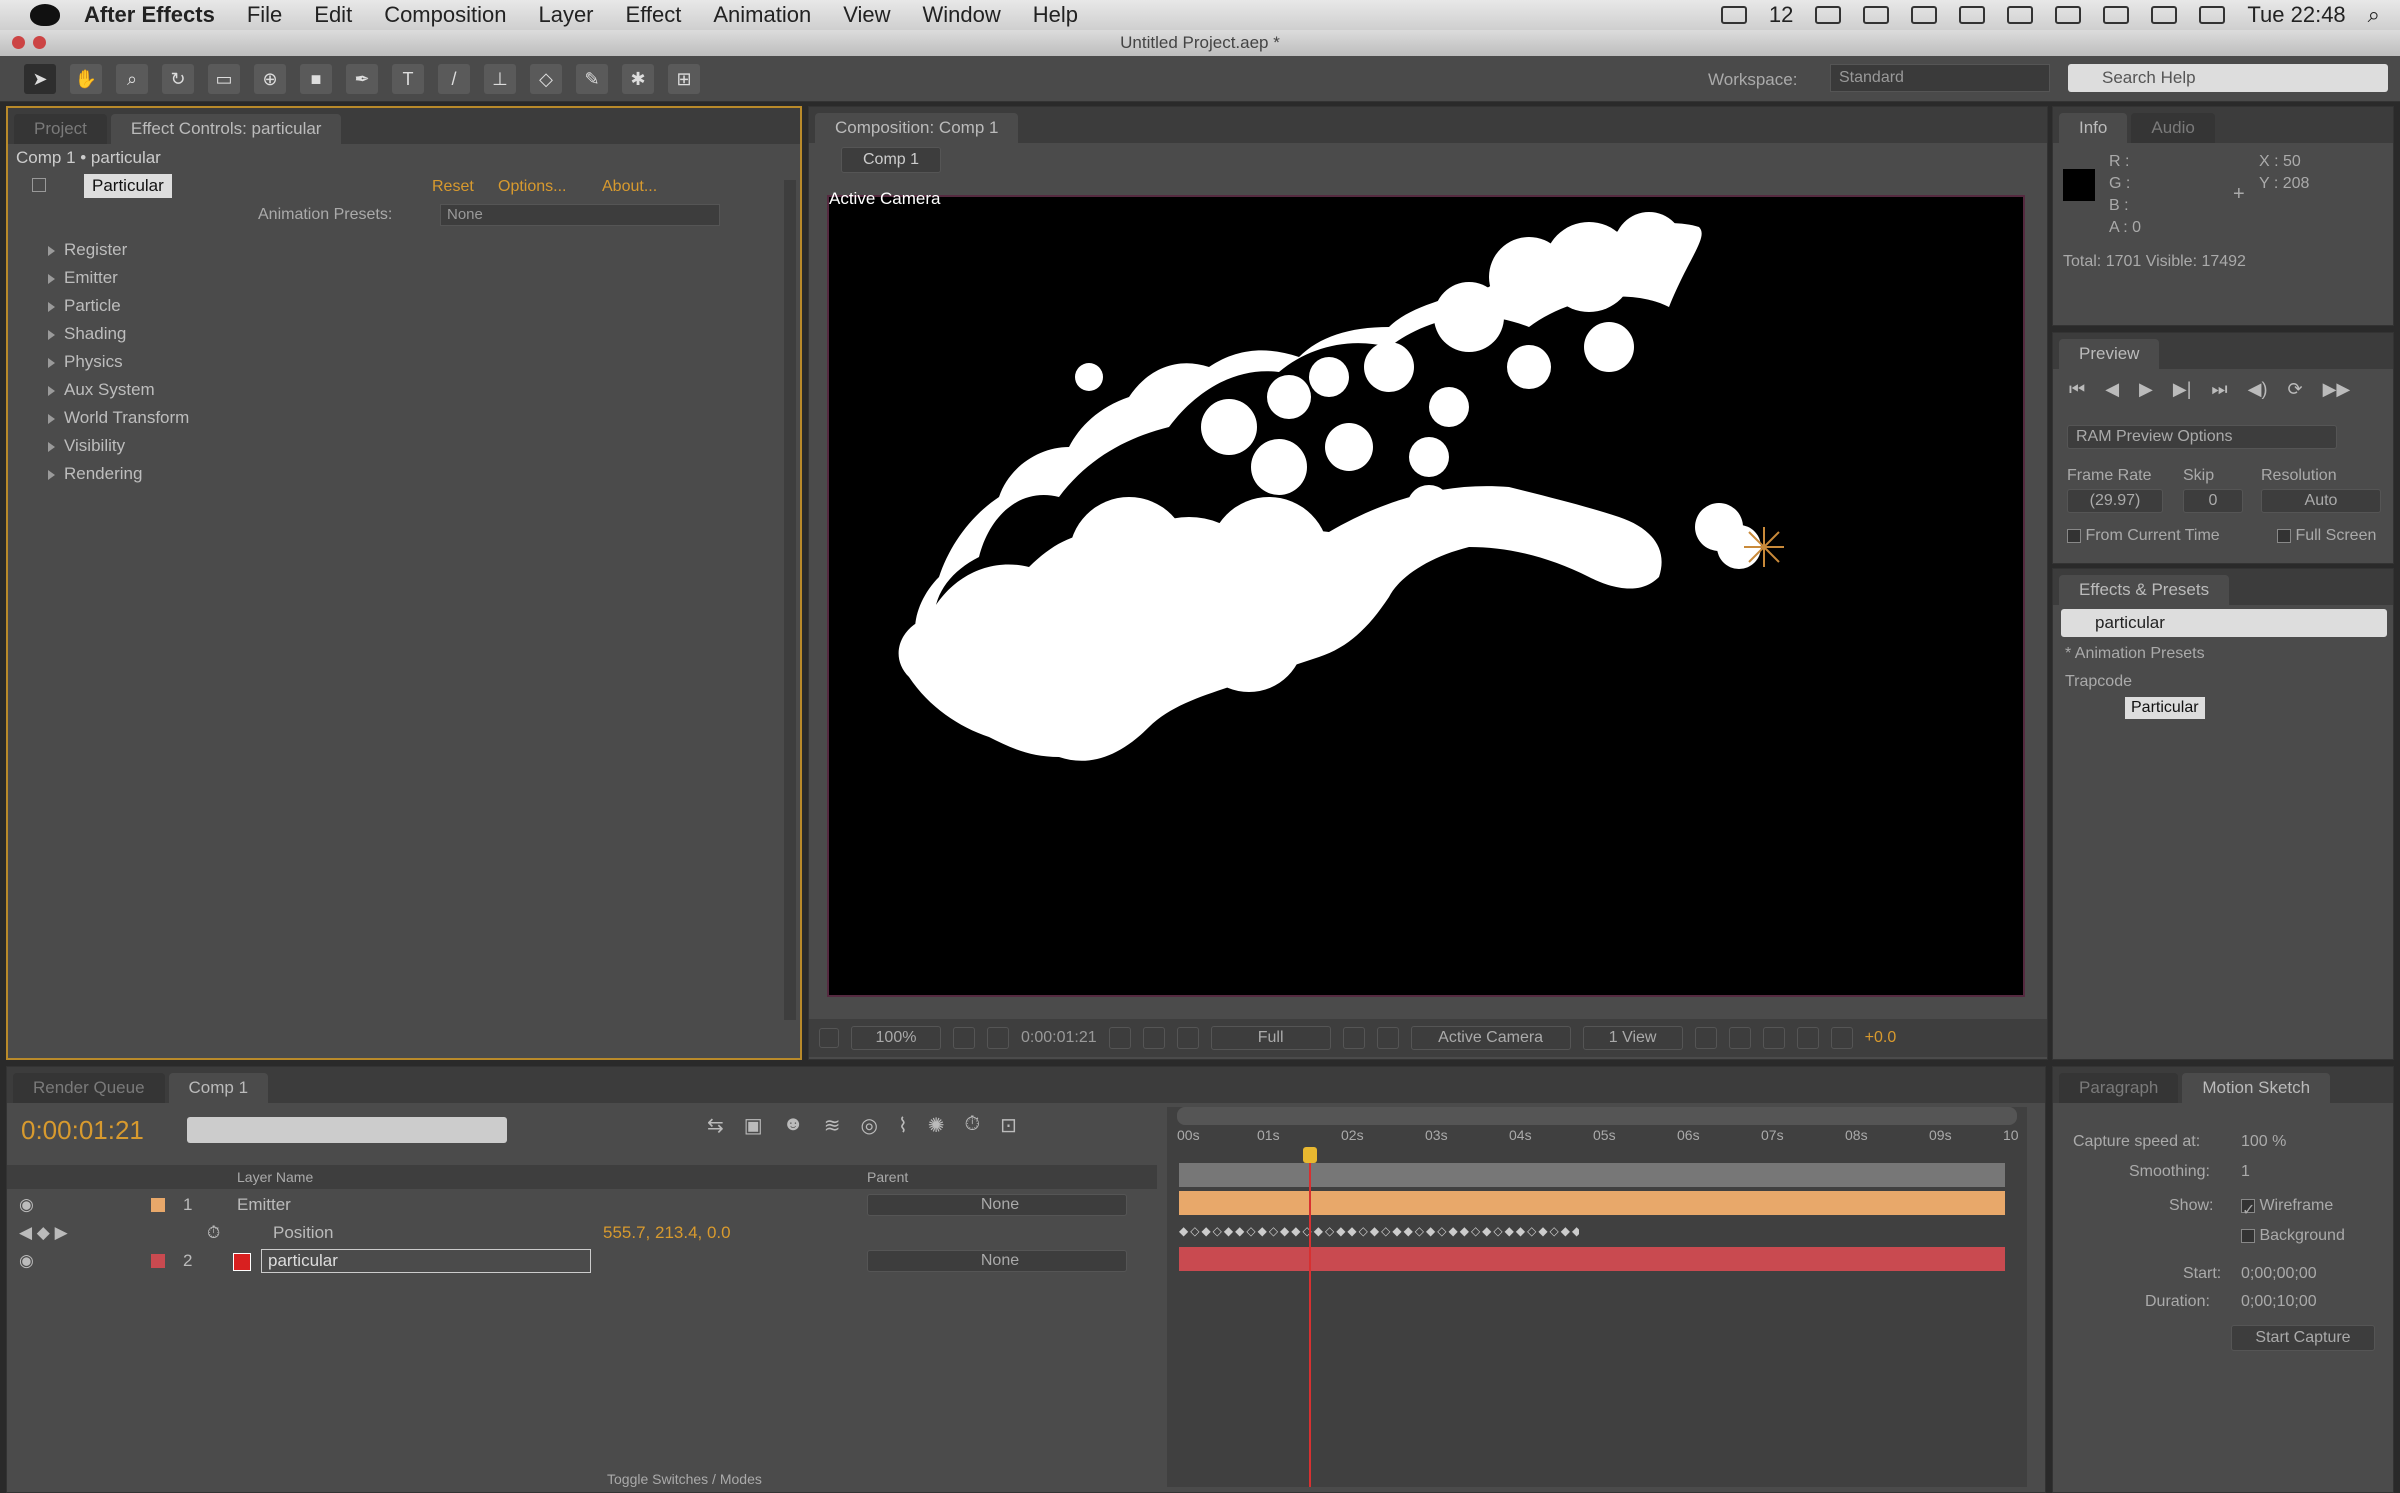  Describe the element at coordinates (333, 15) in the screenshot. I see `menu-edit: Edit` at that location.